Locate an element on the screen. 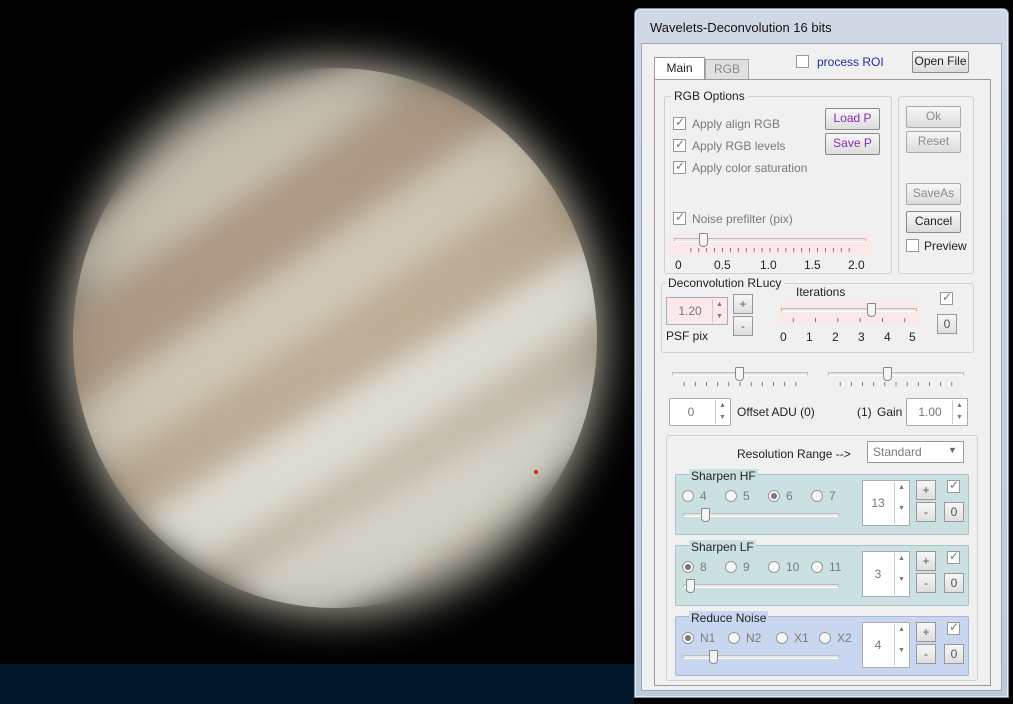 Image resolution: width=1013 pixels, height=704 pixels. iterations-slider is located at coordinates (849, 313).